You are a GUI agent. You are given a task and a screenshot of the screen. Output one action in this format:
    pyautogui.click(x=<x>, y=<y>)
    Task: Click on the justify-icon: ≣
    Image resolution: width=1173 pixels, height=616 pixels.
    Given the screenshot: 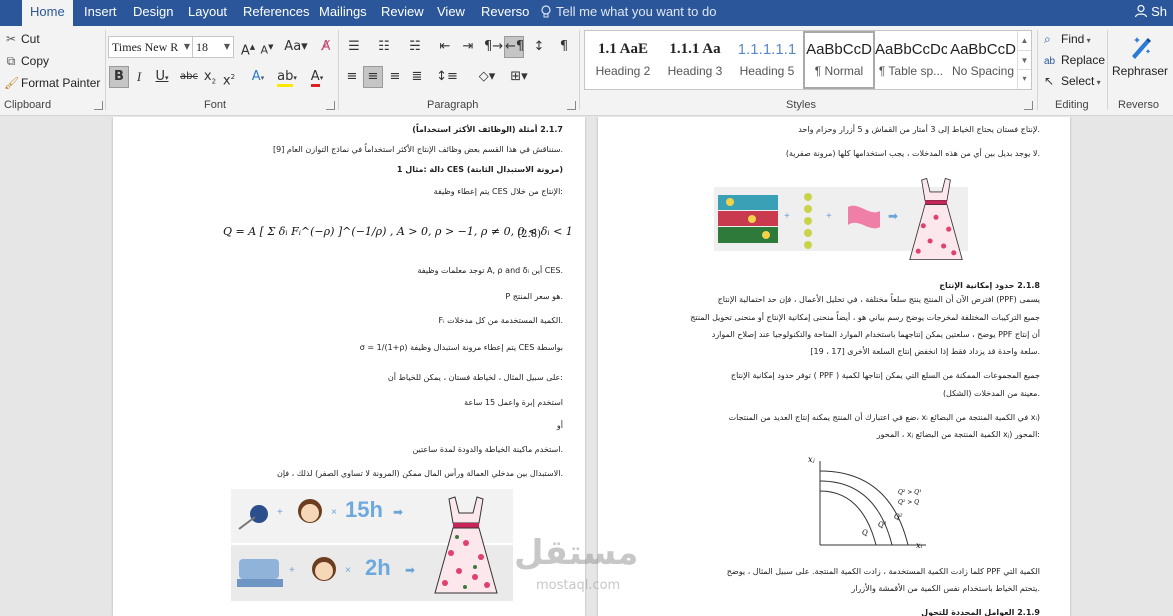 What is the action you would take?
    pyautogui.click(x=417, y=77)
    